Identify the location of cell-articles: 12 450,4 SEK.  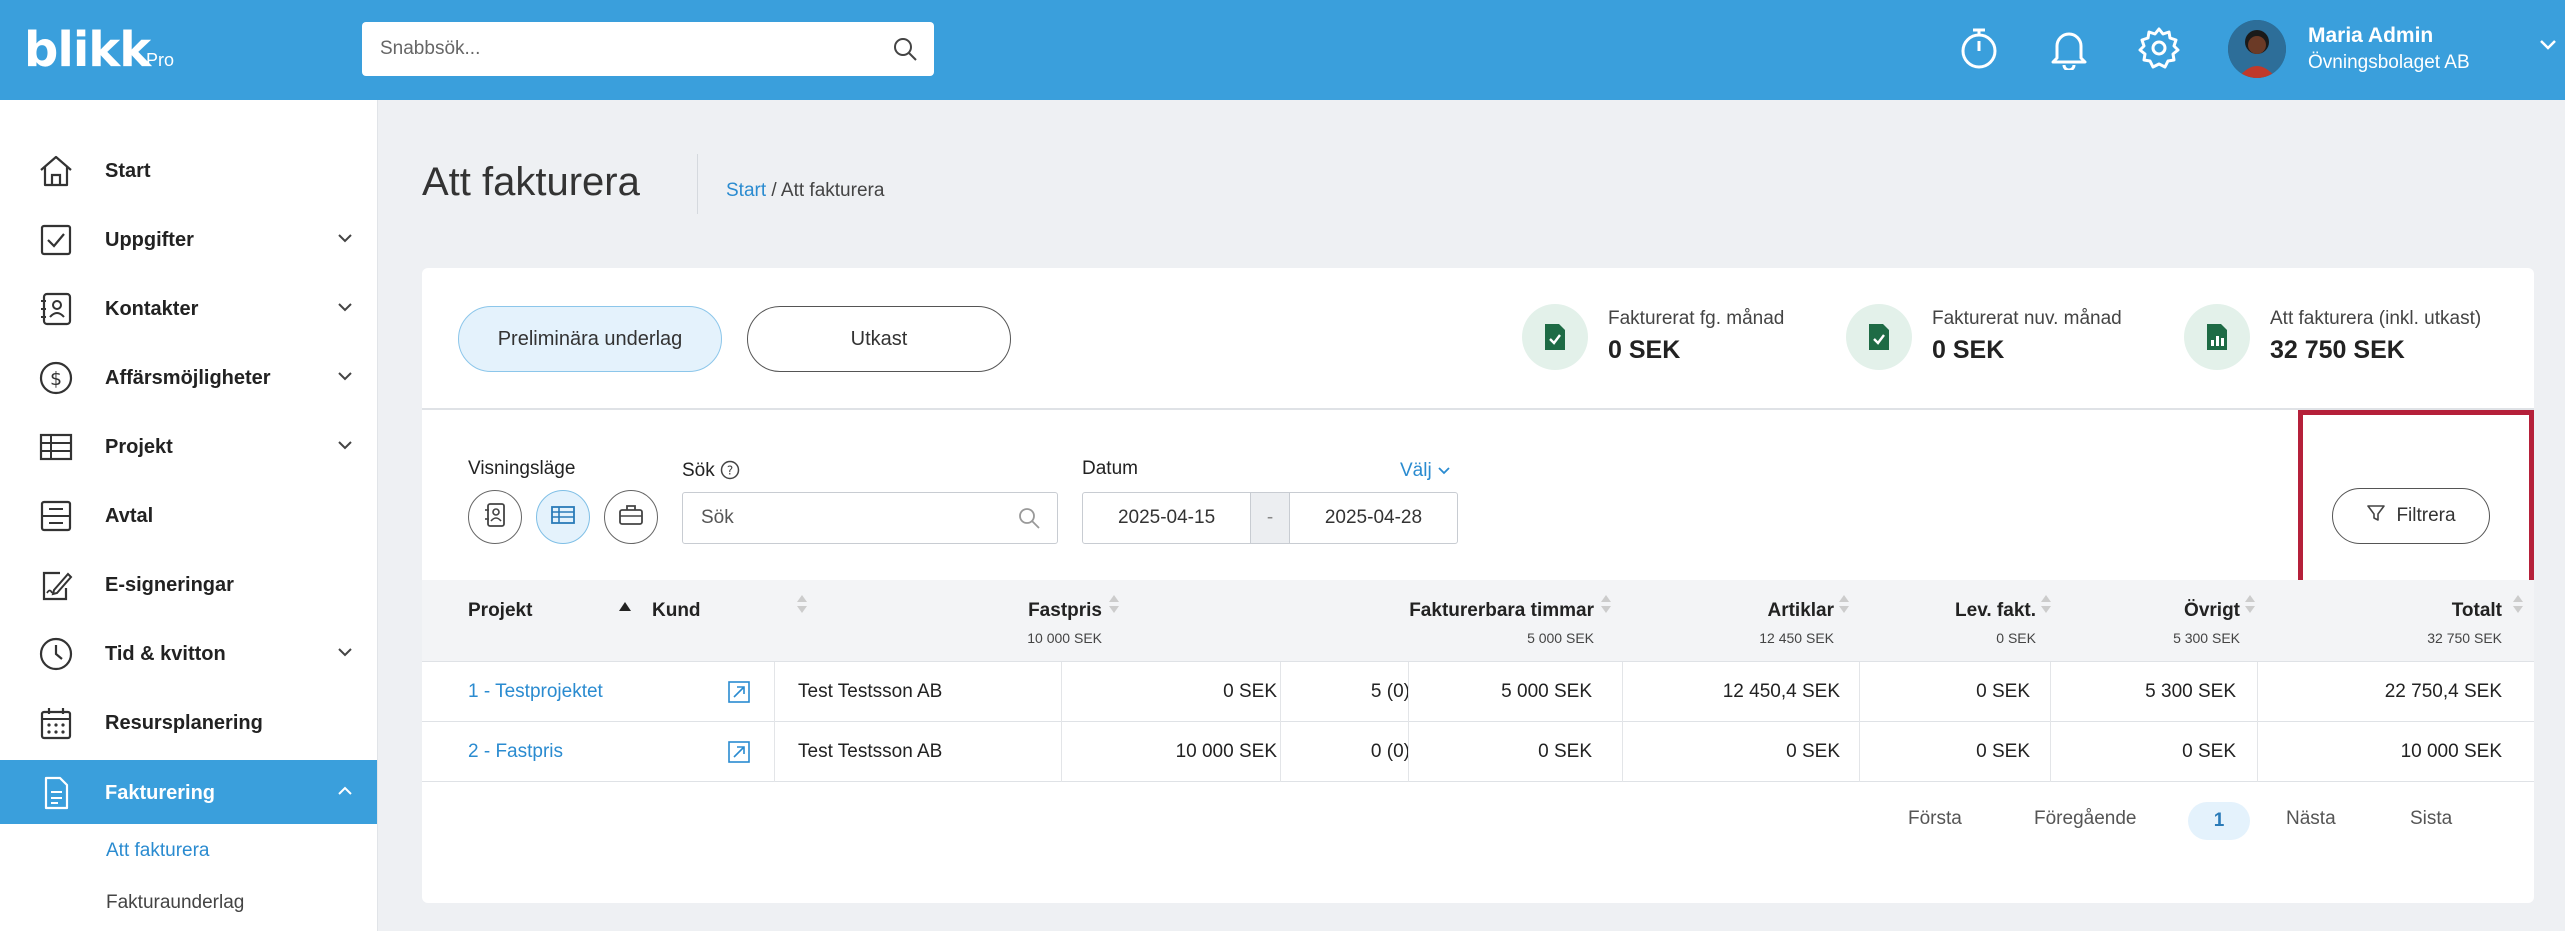
(1781, 691).